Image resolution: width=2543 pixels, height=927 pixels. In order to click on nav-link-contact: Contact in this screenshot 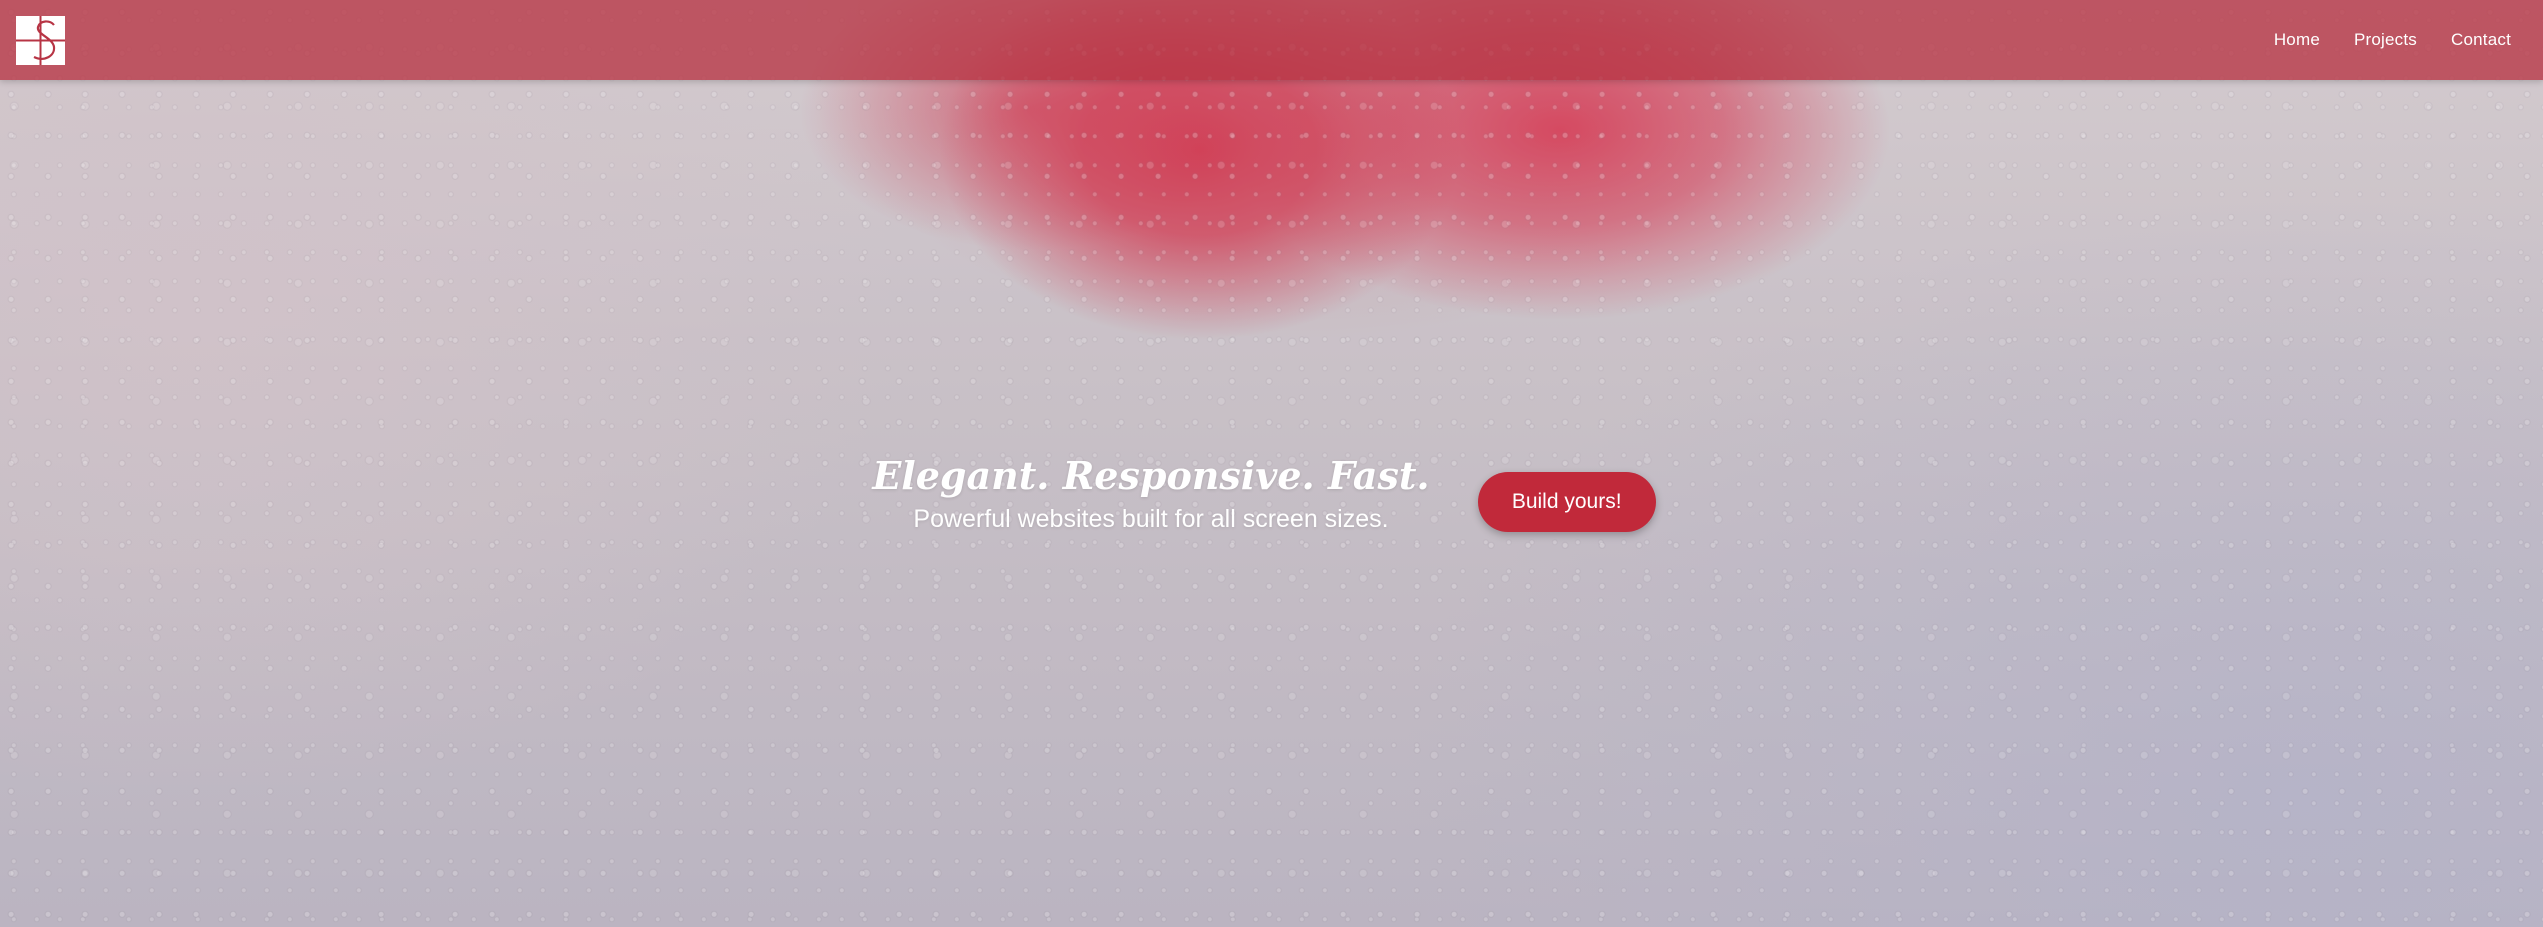, I will do `click(2472, 40)`.